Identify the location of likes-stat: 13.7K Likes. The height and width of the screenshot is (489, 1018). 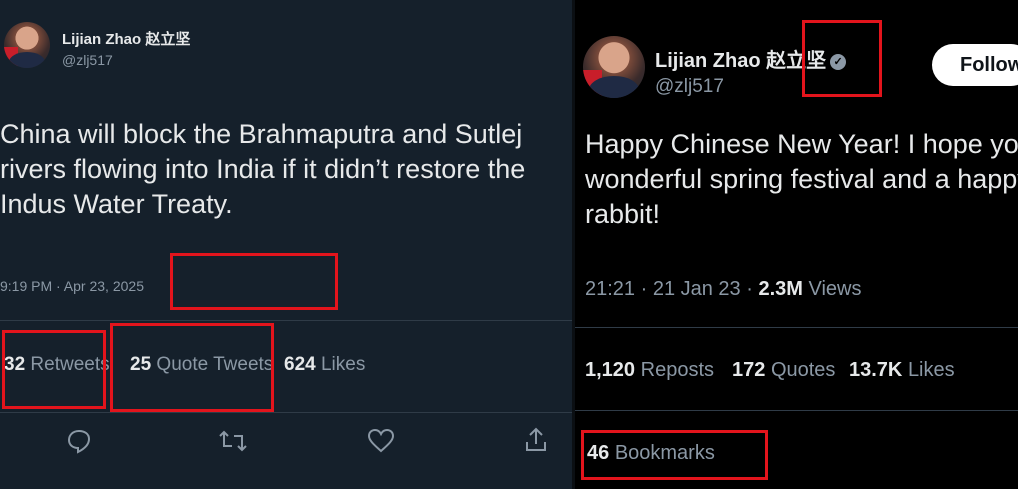
(902, 370).